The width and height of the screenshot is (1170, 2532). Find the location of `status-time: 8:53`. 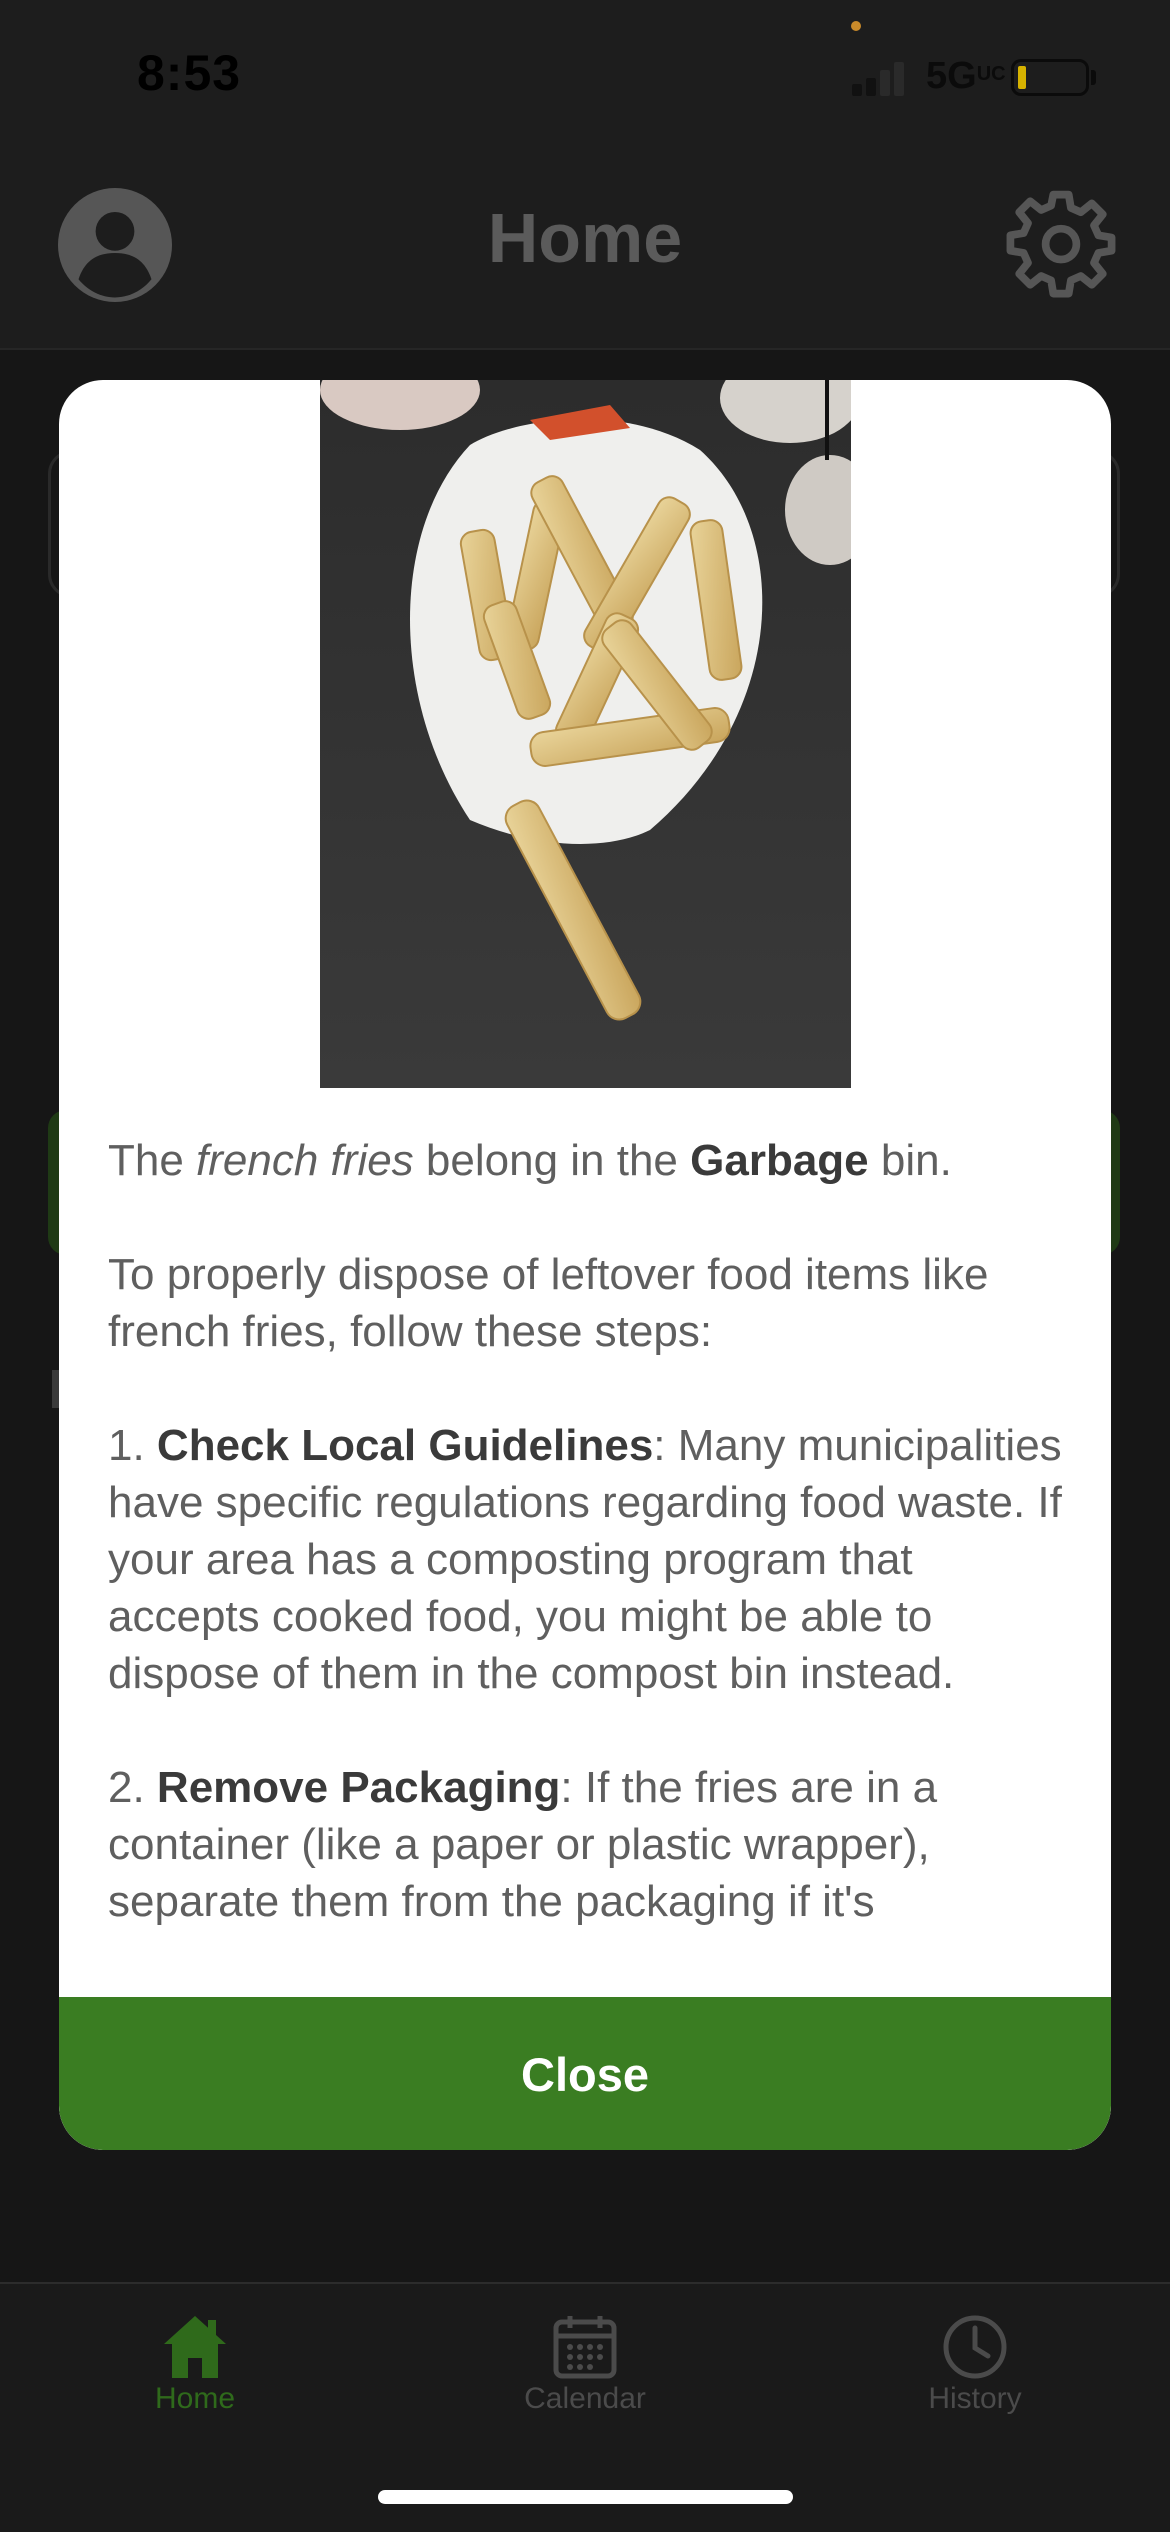

status-time: 8:53 is located at coordinates (189, 73).